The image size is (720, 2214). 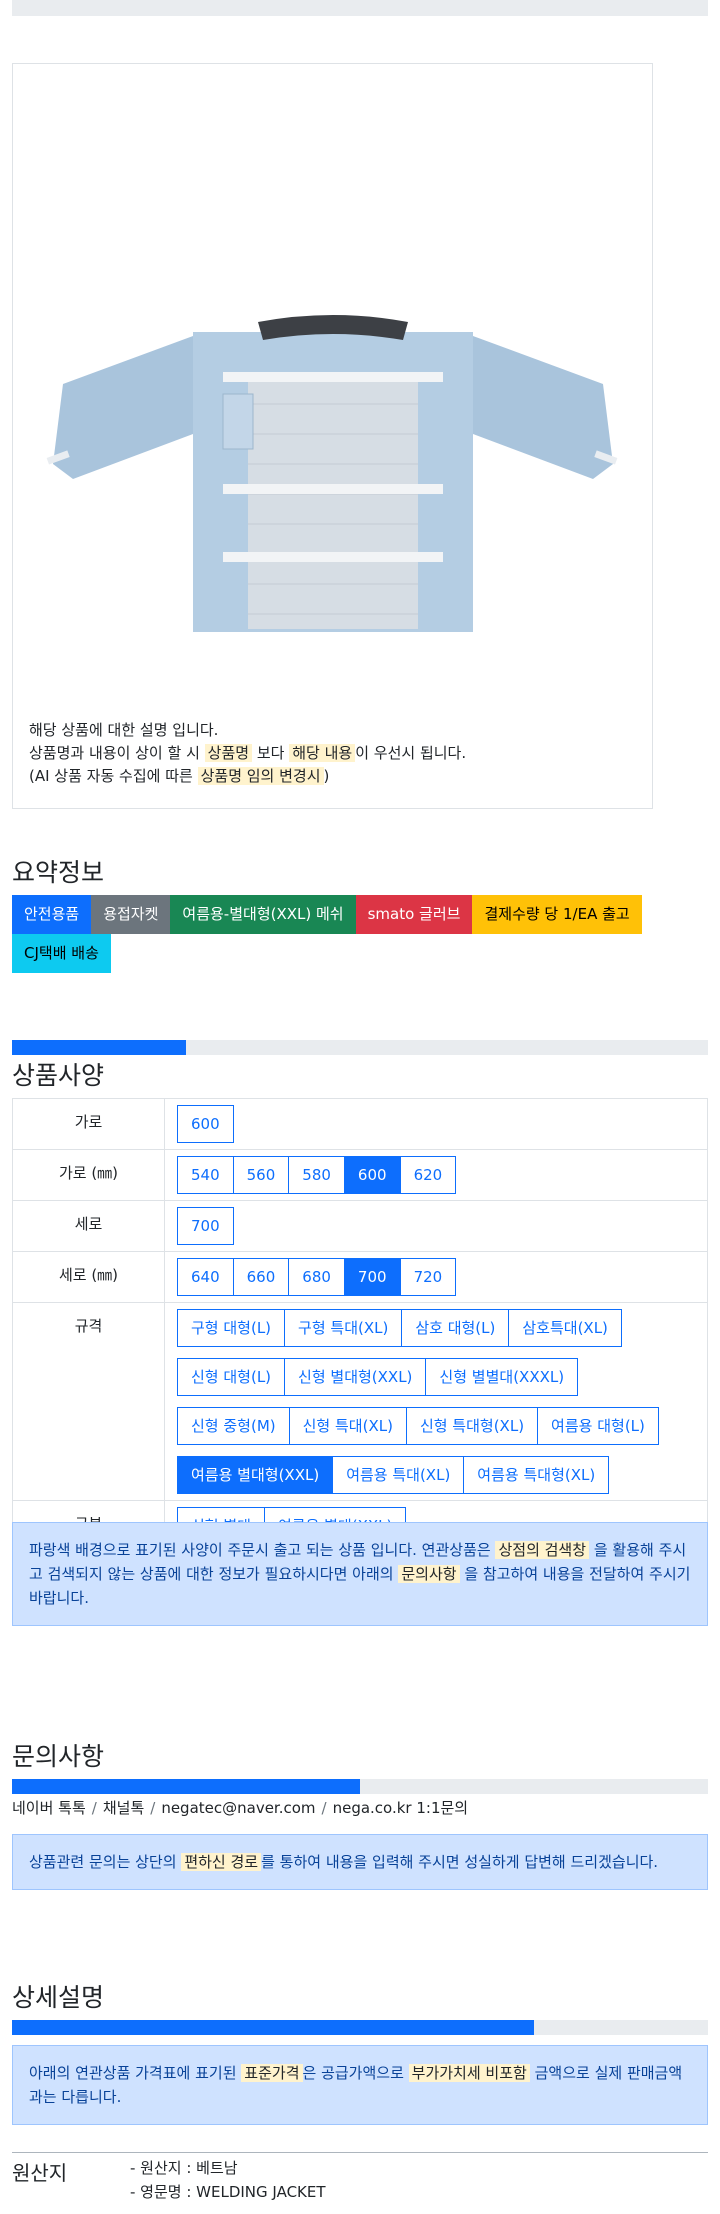 I want to click on spec-option-button: 신형 대형(L), so click(x=231, y=1377).